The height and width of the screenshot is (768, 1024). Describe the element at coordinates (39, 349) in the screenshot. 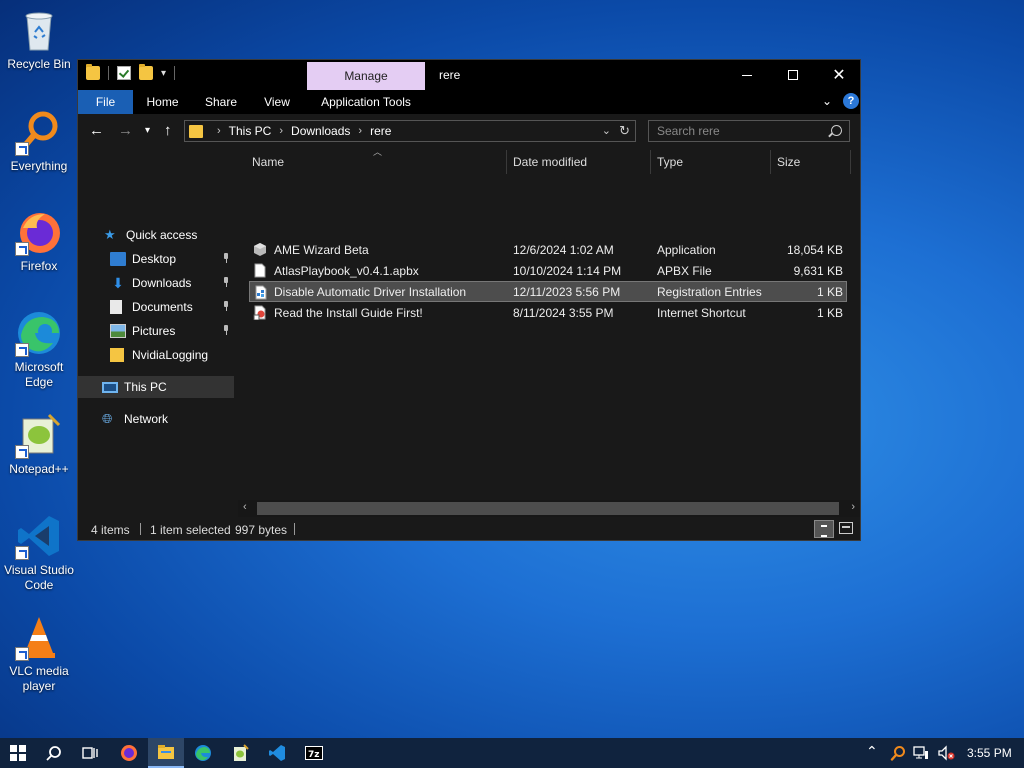

I see `desktop-icon-edge: Microsoft Edge` at that location.